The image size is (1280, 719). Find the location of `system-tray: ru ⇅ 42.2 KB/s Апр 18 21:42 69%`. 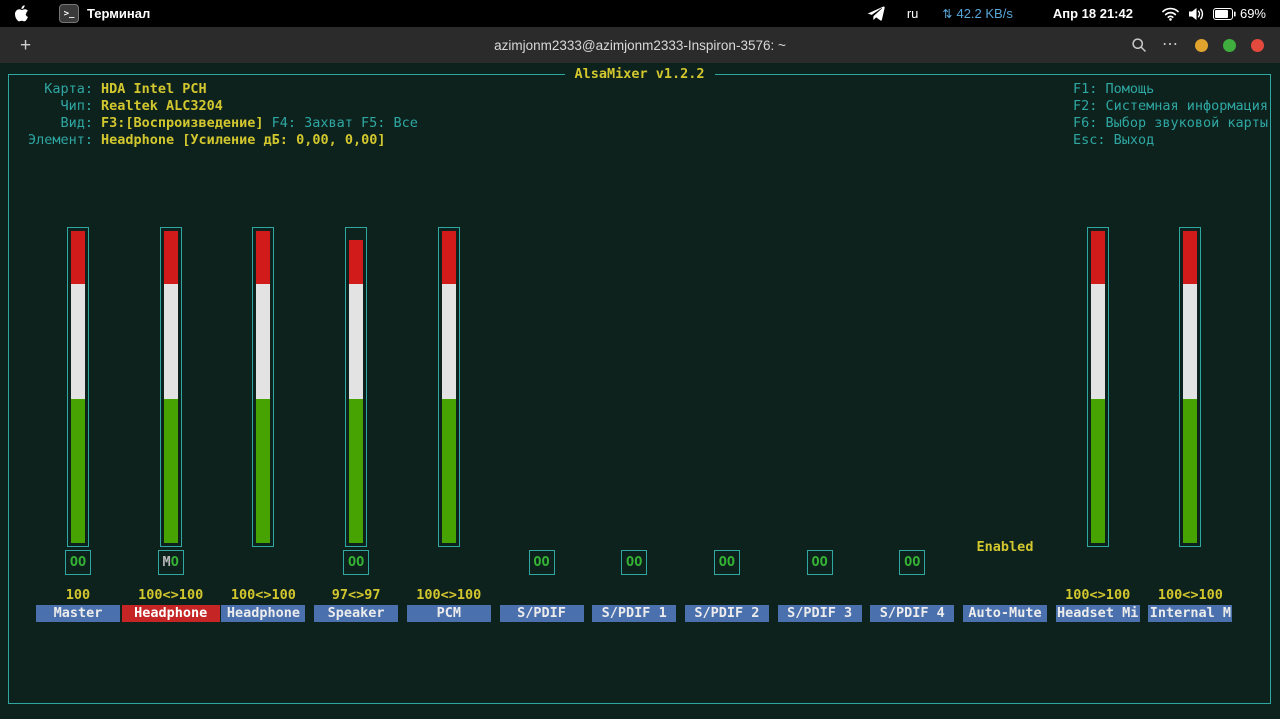

system-tray: ru ⇅ 42.2 KB/s Апр 18 21:42 69% is located at coordinates (1068, 13).